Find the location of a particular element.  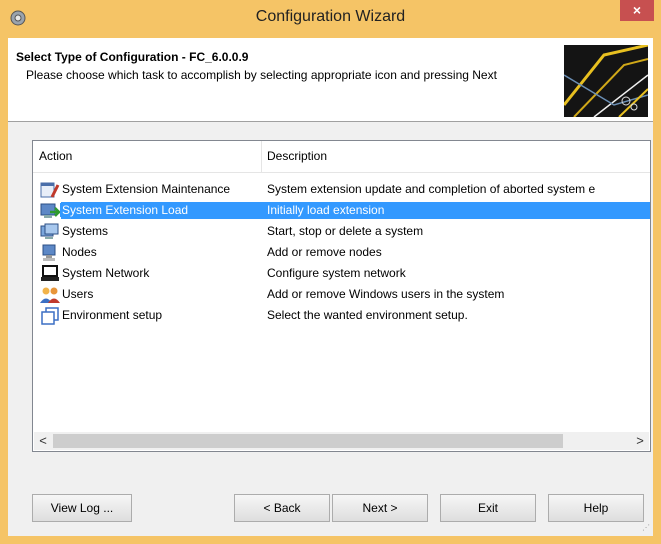

nodes-icon is located at coordinates (49, 252).